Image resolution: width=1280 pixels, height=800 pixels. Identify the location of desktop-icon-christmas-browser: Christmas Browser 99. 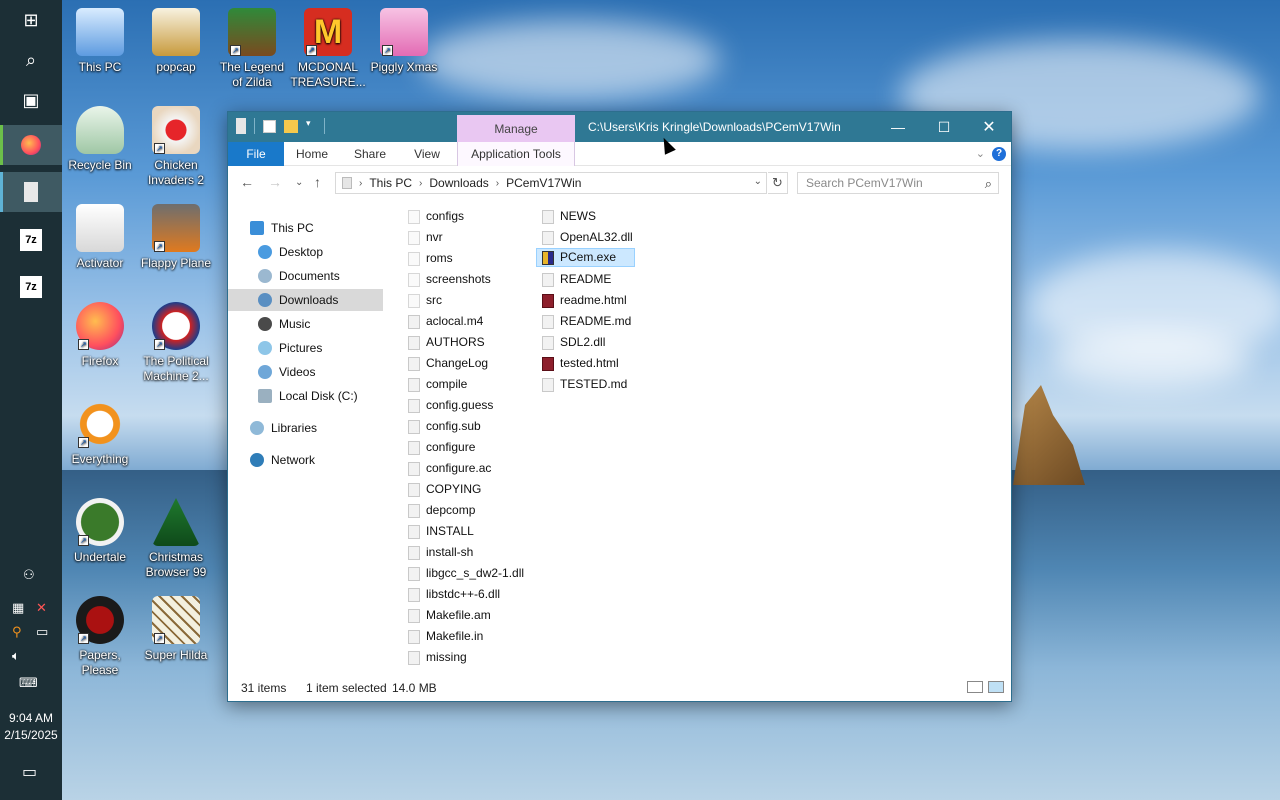
(176, 539).